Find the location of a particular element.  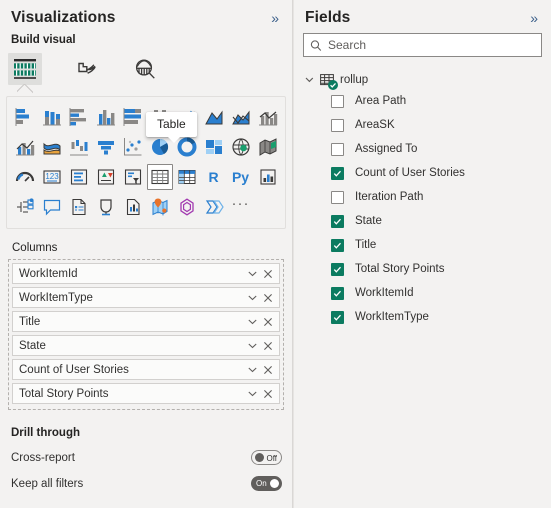

funnel-chart-icon is located at coordinates (106, 147).